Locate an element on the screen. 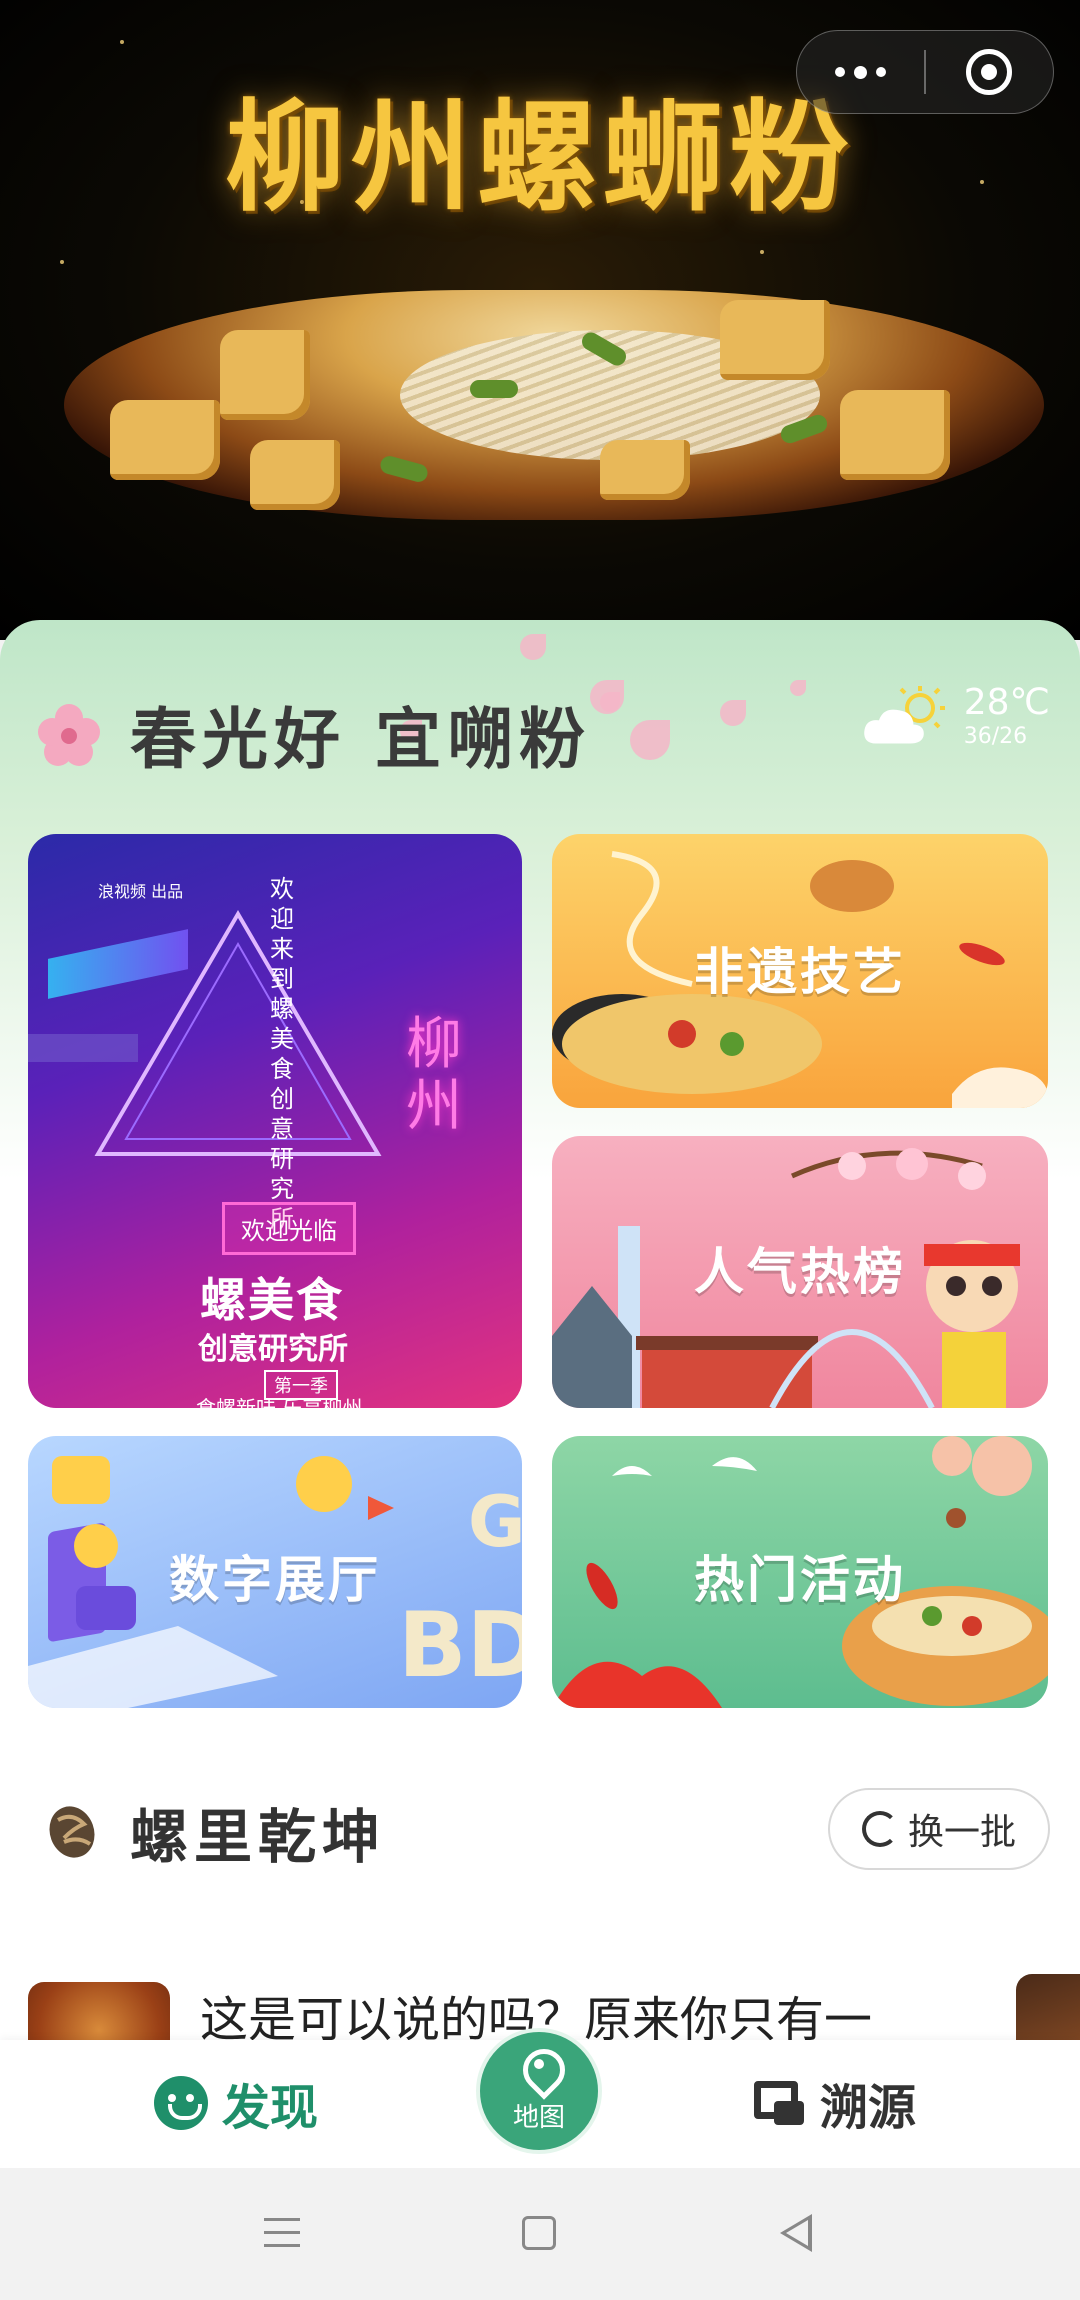  tile-heritage-craft: 非遗技艺 is located at coordinates (800, 971).